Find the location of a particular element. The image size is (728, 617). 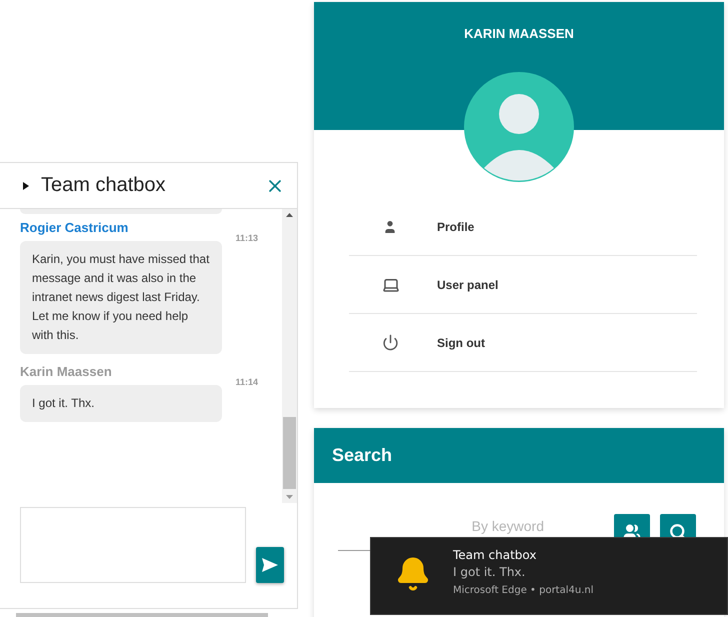

menu-item: Profile is located at coordinates (523, 227).